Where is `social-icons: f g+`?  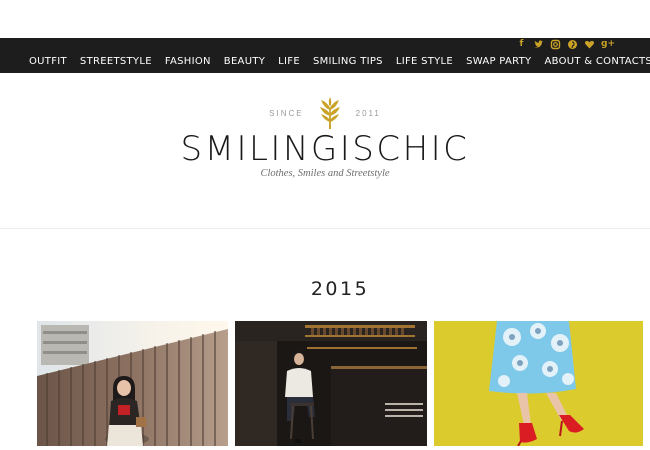
social-icons: f g+ is located at coordinates (565, 44).